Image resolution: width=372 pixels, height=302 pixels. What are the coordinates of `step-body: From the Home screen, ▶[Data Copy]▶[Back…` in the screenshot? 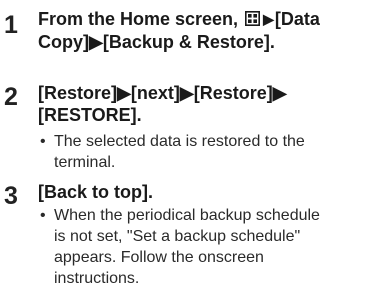 It's located at (200, 30).